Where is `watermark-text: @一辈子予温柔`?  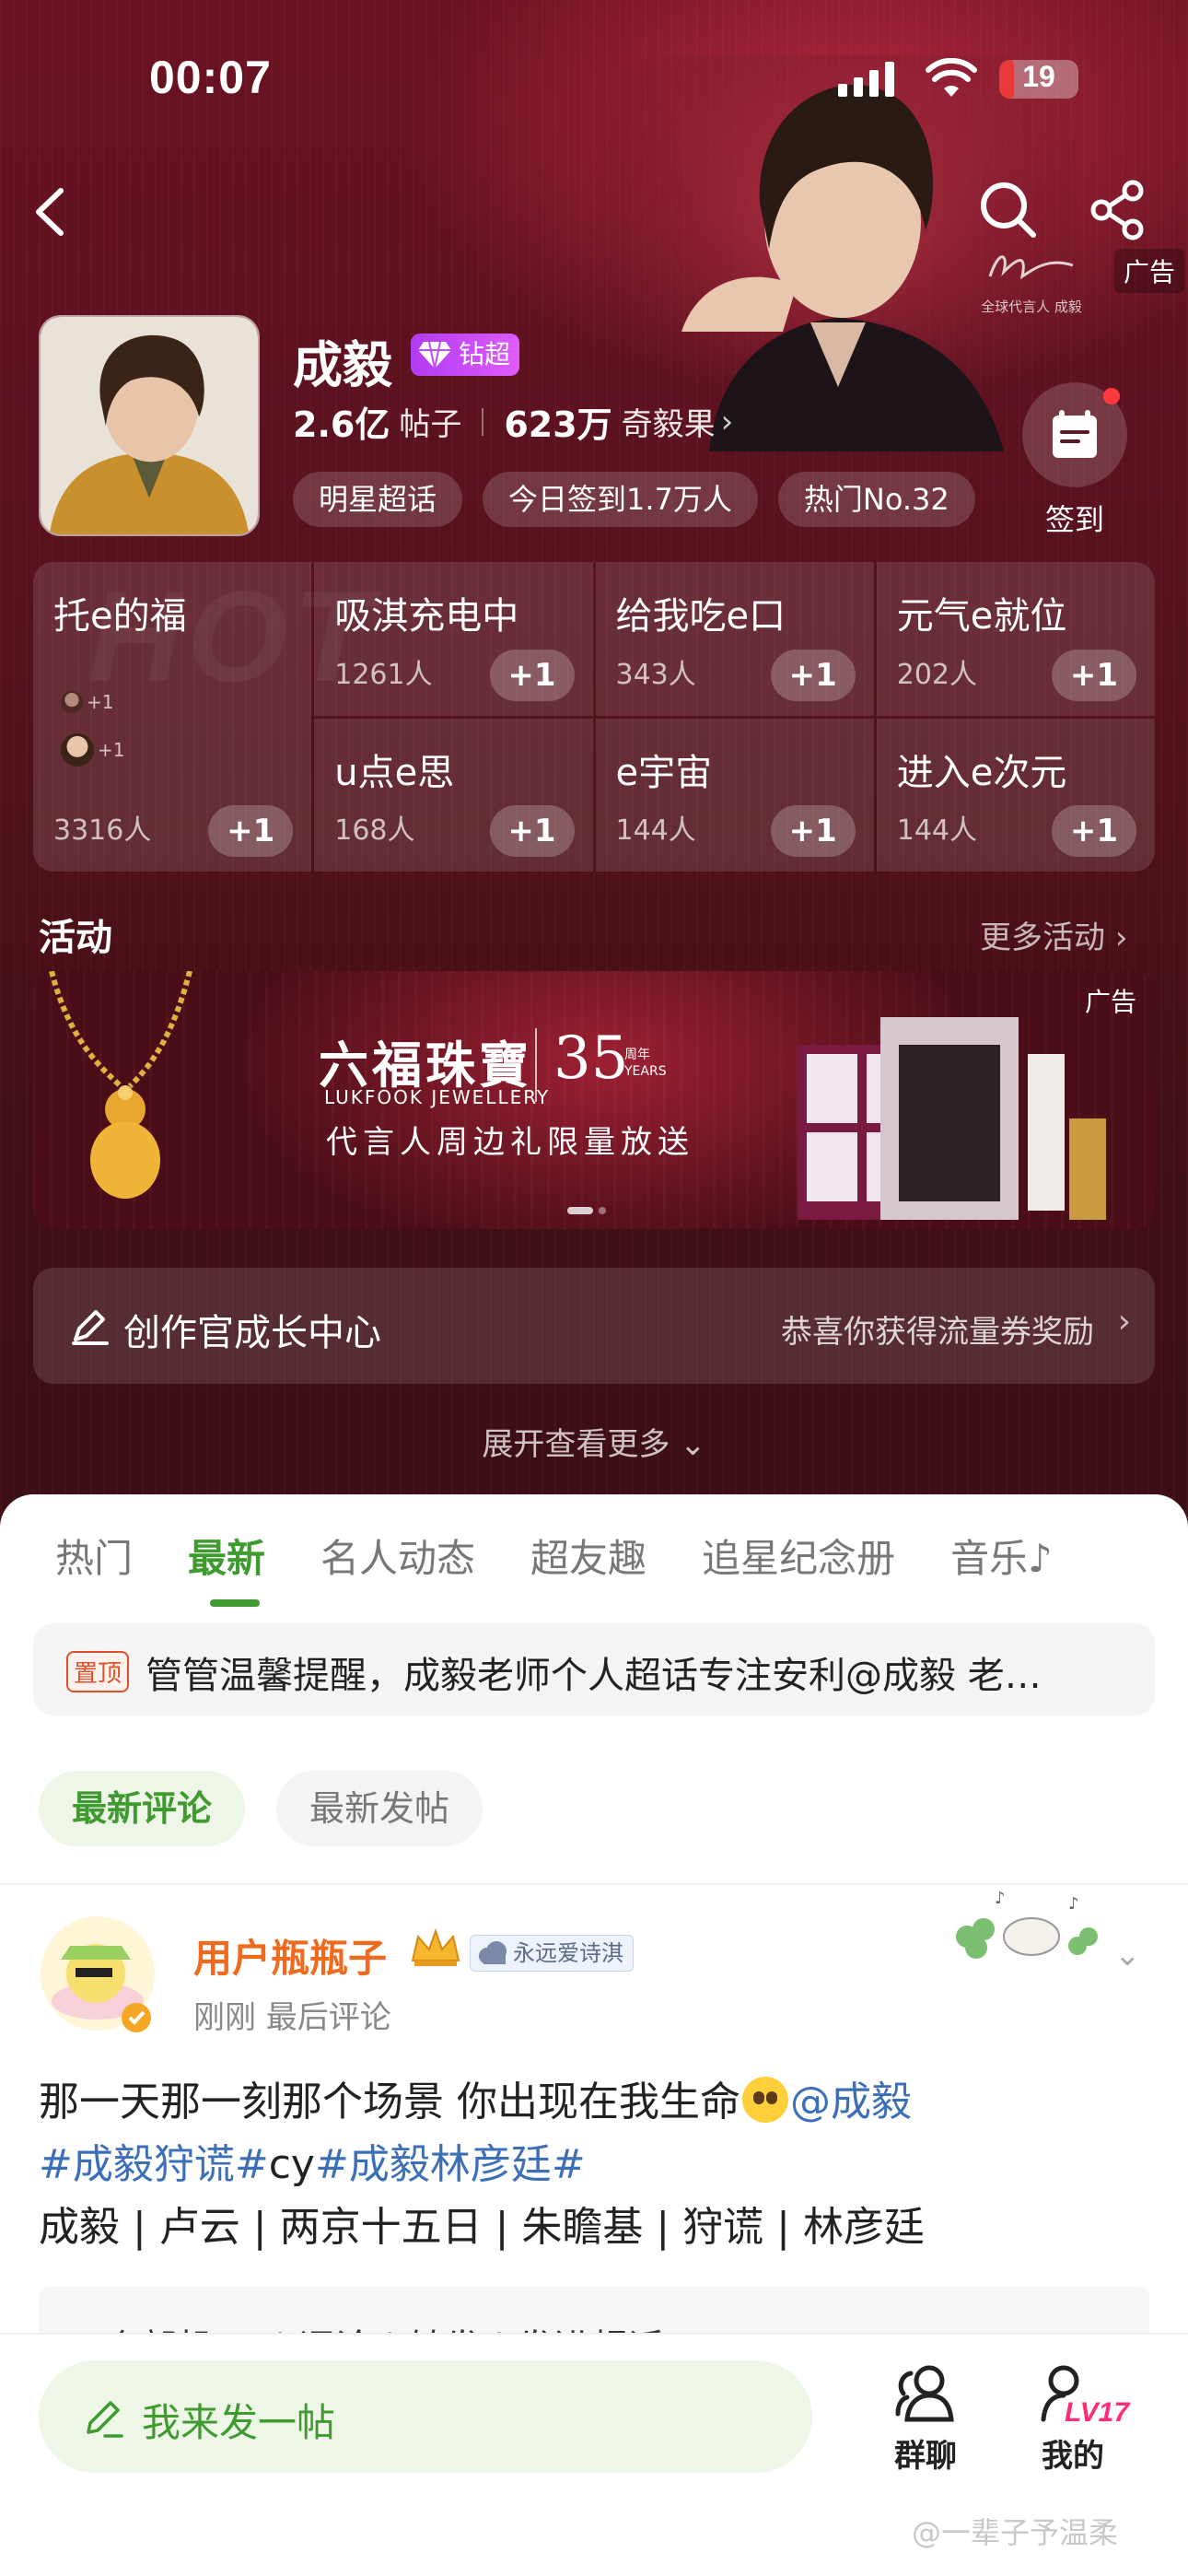
watermark-text: @一辈子予温柔 is located at coordinates (1016, 2532).